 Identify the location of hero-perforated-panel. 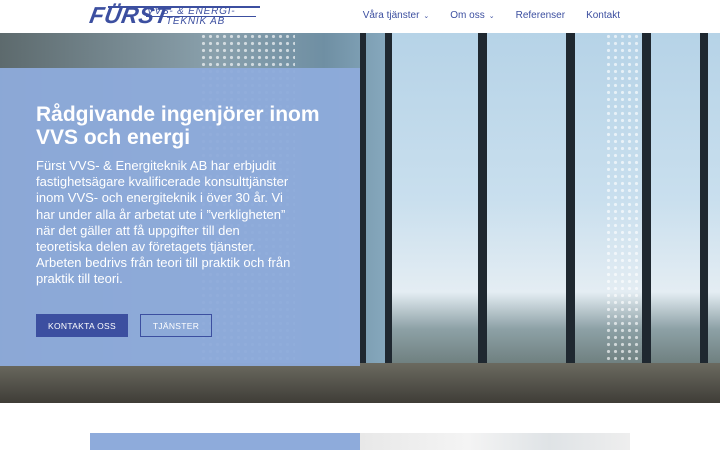
(624, 218).